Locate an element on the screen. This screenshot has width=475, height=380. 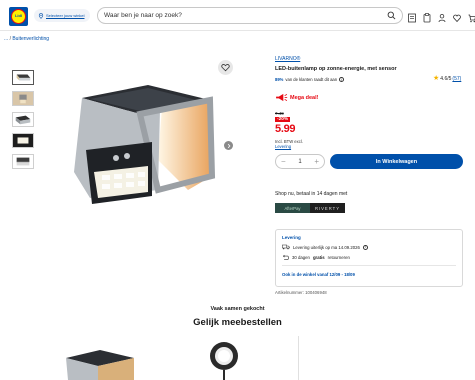
header-icons is located at coordinates (441, 16).